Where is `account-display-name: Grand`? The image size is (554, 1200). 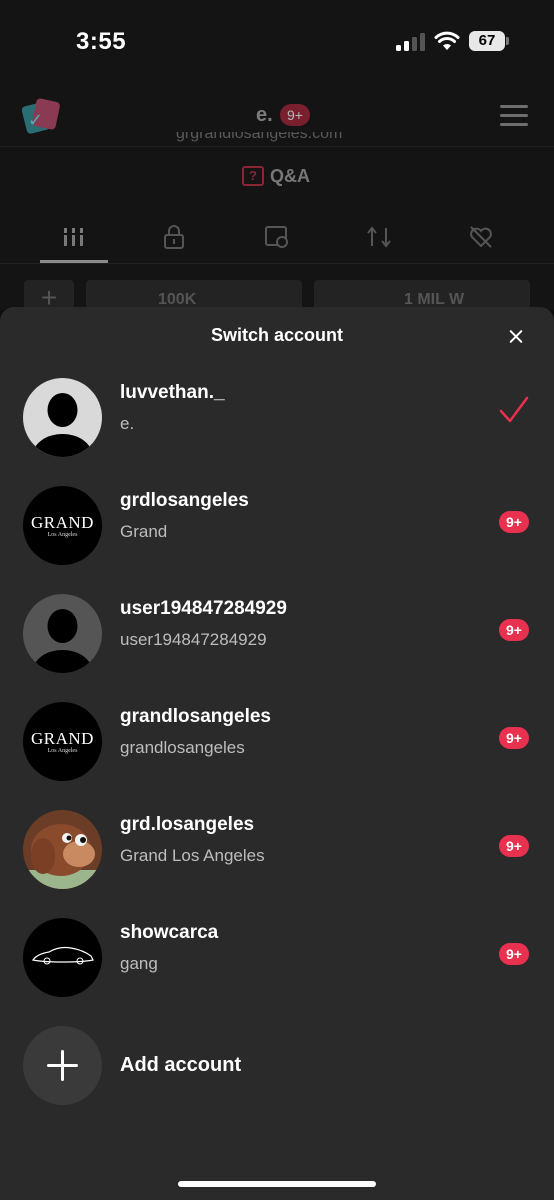 account-display-name: Grand is located at coordinates (144, 531).